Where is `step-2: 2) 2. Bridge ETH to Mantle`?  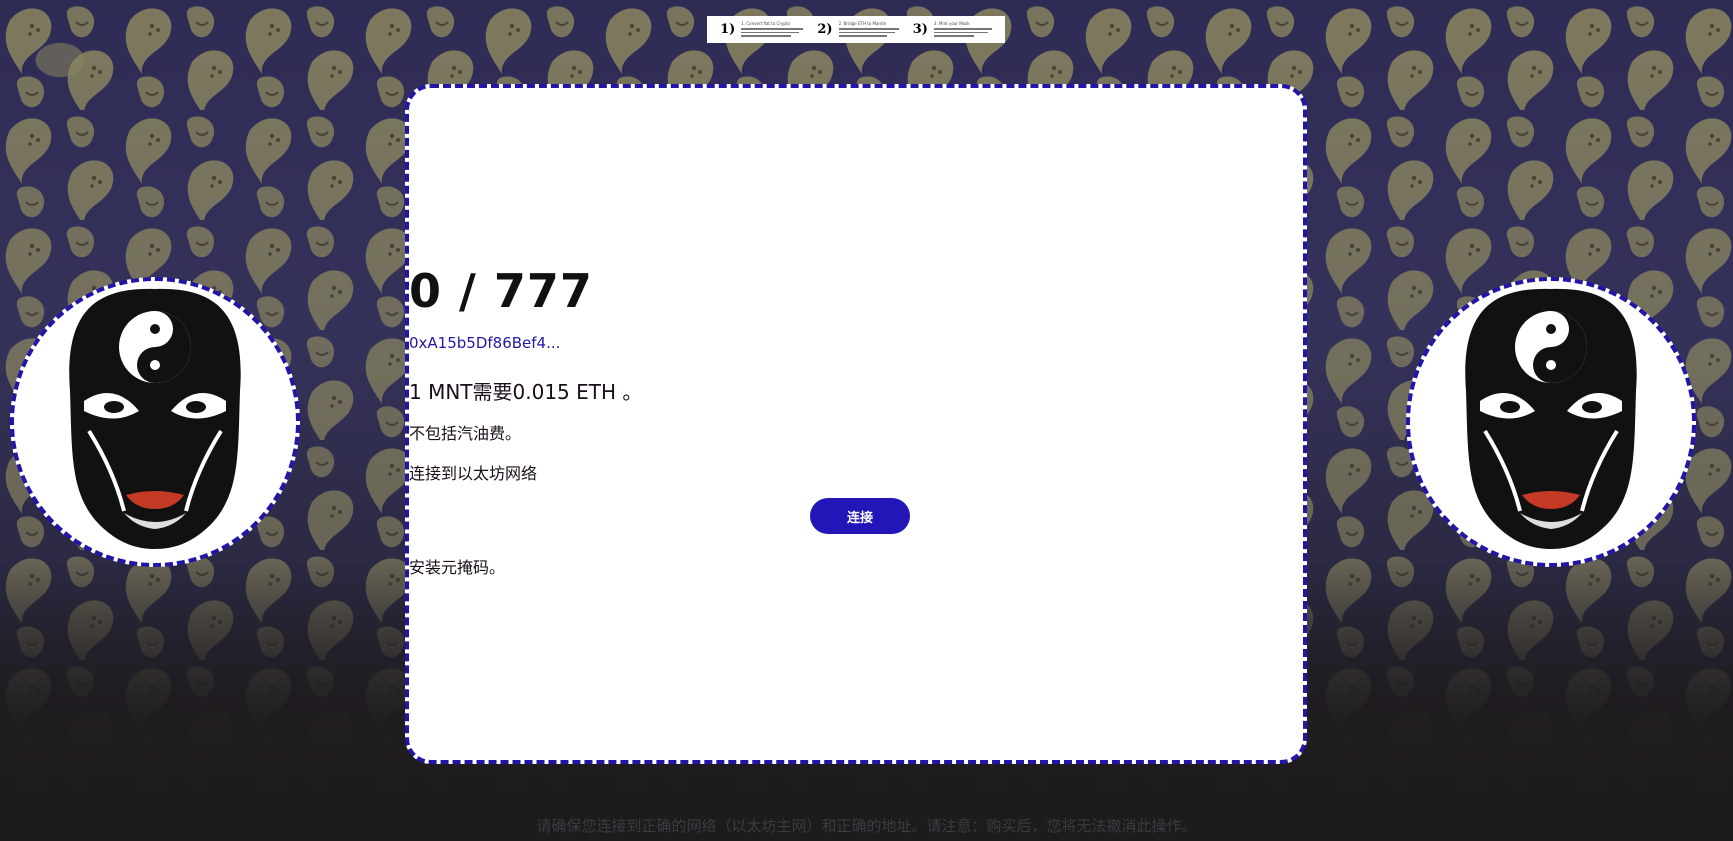
step-2: 2) 2. Bridge ETH to Mantle is located at coordinates (858, 29).